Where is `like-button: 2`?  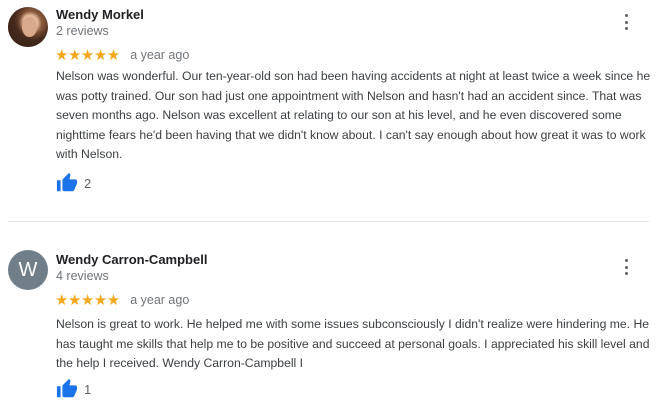
like-button: 2 is located at coordinates (73, 183).